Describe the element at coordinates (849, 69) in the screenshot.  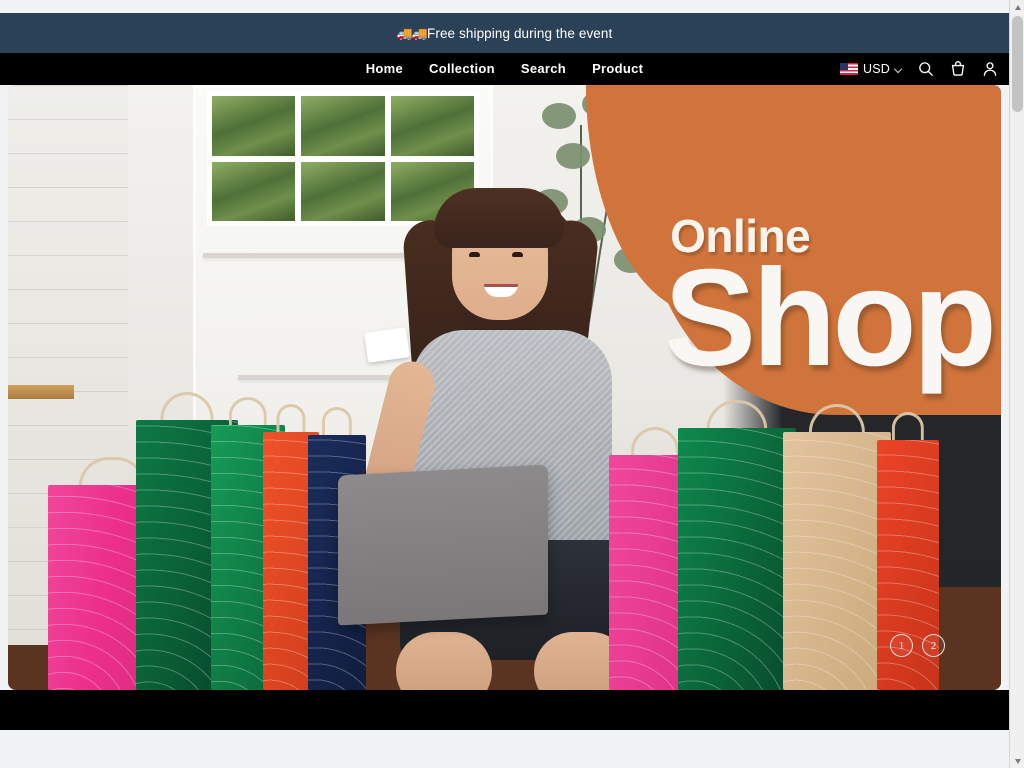
I see `us-flag-icon` at that location.